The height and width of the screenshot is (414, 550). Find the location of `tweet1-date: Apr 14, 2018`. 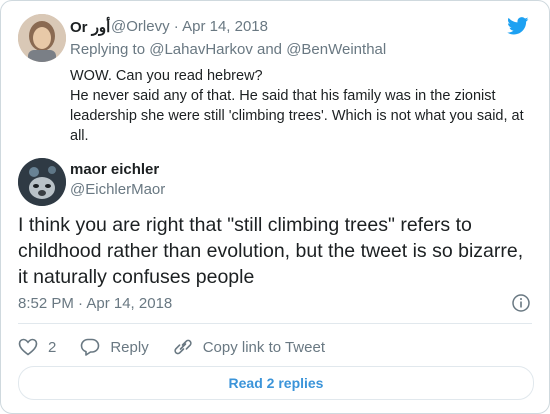

tweet1-date: Apr 14, 2018 is located at coordinates (225, 26).